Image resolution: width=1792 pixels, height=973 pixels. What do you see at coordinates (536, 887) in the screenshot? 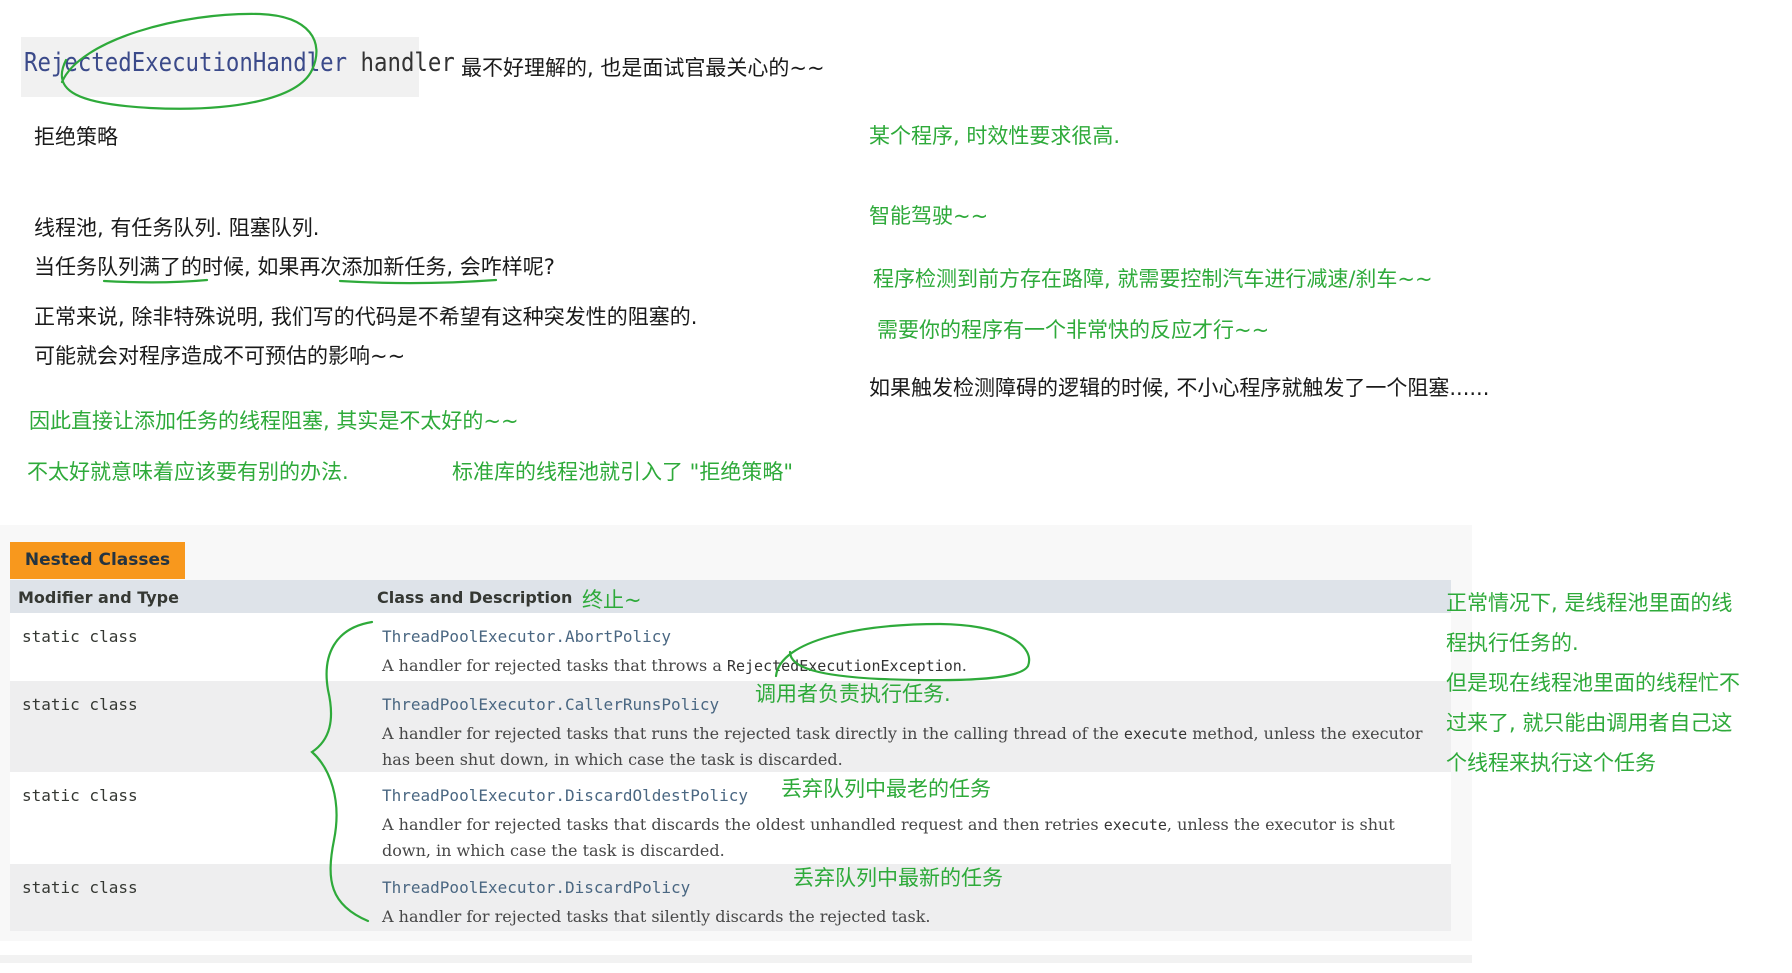
I see `link-discard-policy: ThreadPoolExecutor.DiscardPolicy` at bounding box center [536, 887].